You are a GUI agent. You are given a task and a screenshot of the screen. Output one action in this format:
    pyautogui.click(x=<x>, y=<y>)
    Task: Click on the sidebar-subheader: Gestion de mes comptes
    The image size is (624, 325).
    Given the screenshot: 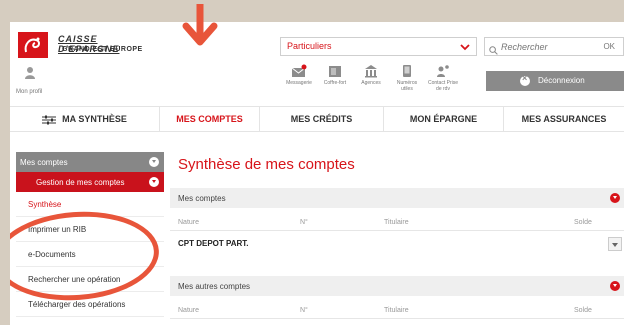 What is the action you would take?
    pyautogui.click(x=90, y=182)
    